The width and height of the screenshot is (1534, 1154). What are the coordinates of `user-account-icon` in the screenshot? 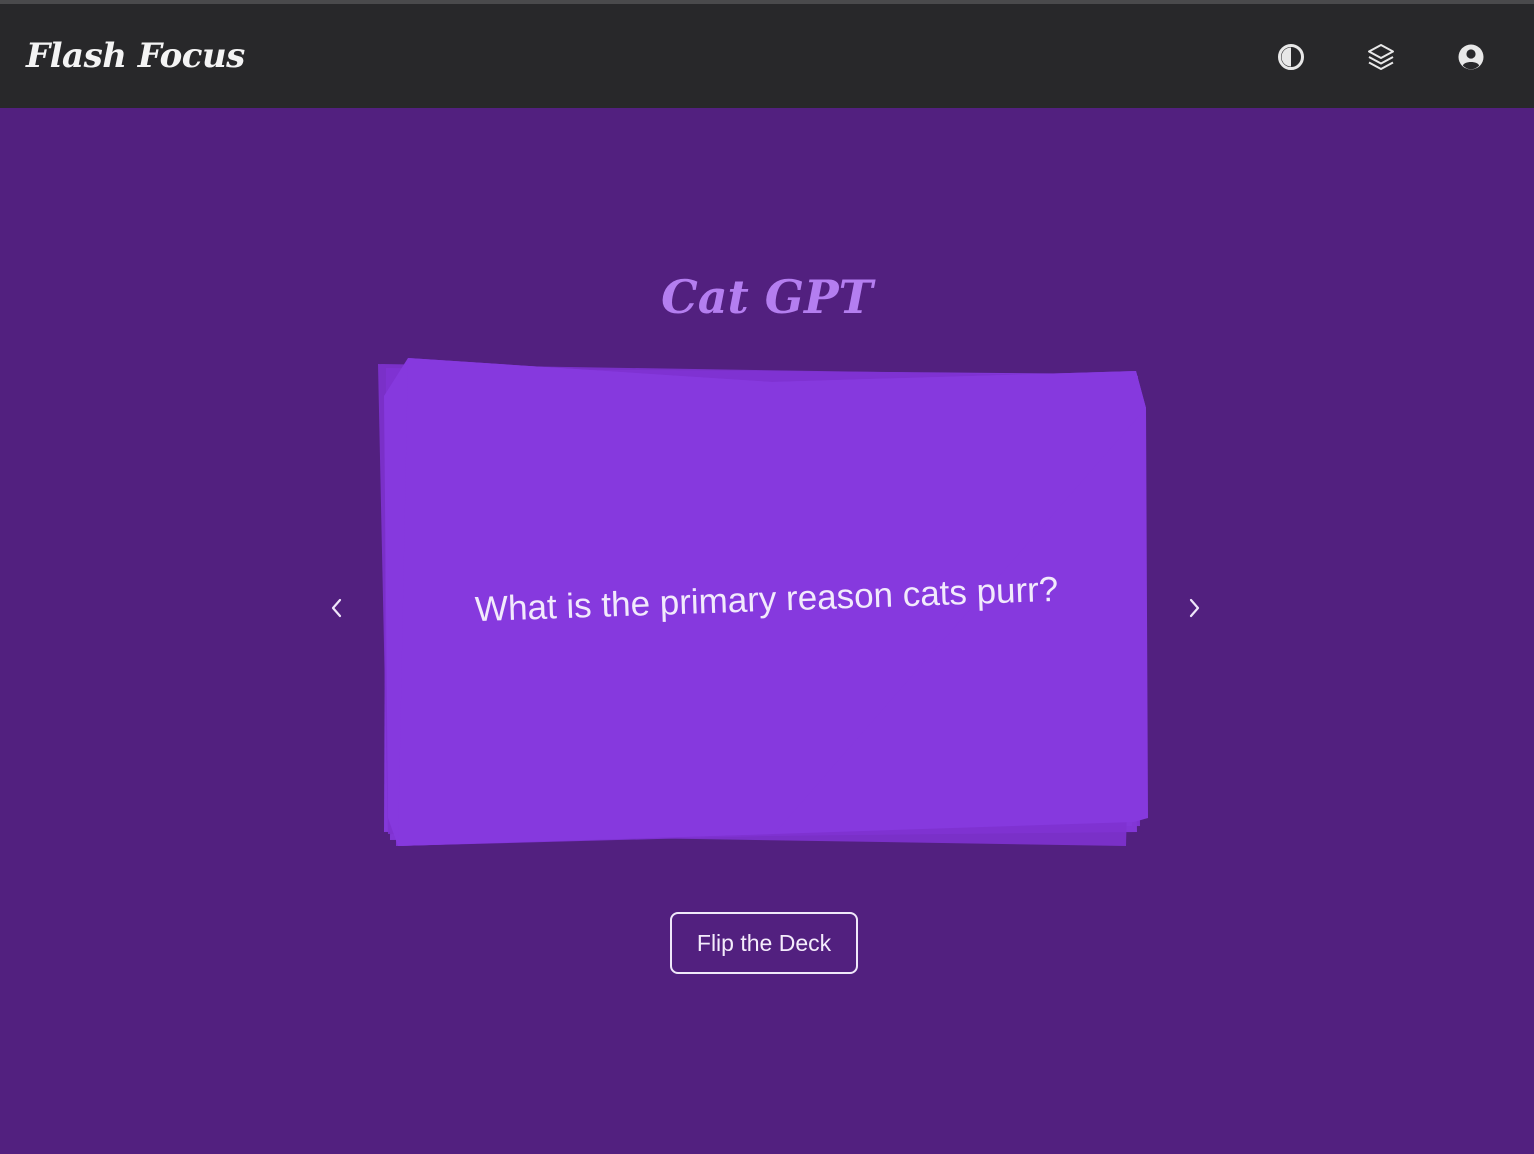 It's located at (1471, 57).